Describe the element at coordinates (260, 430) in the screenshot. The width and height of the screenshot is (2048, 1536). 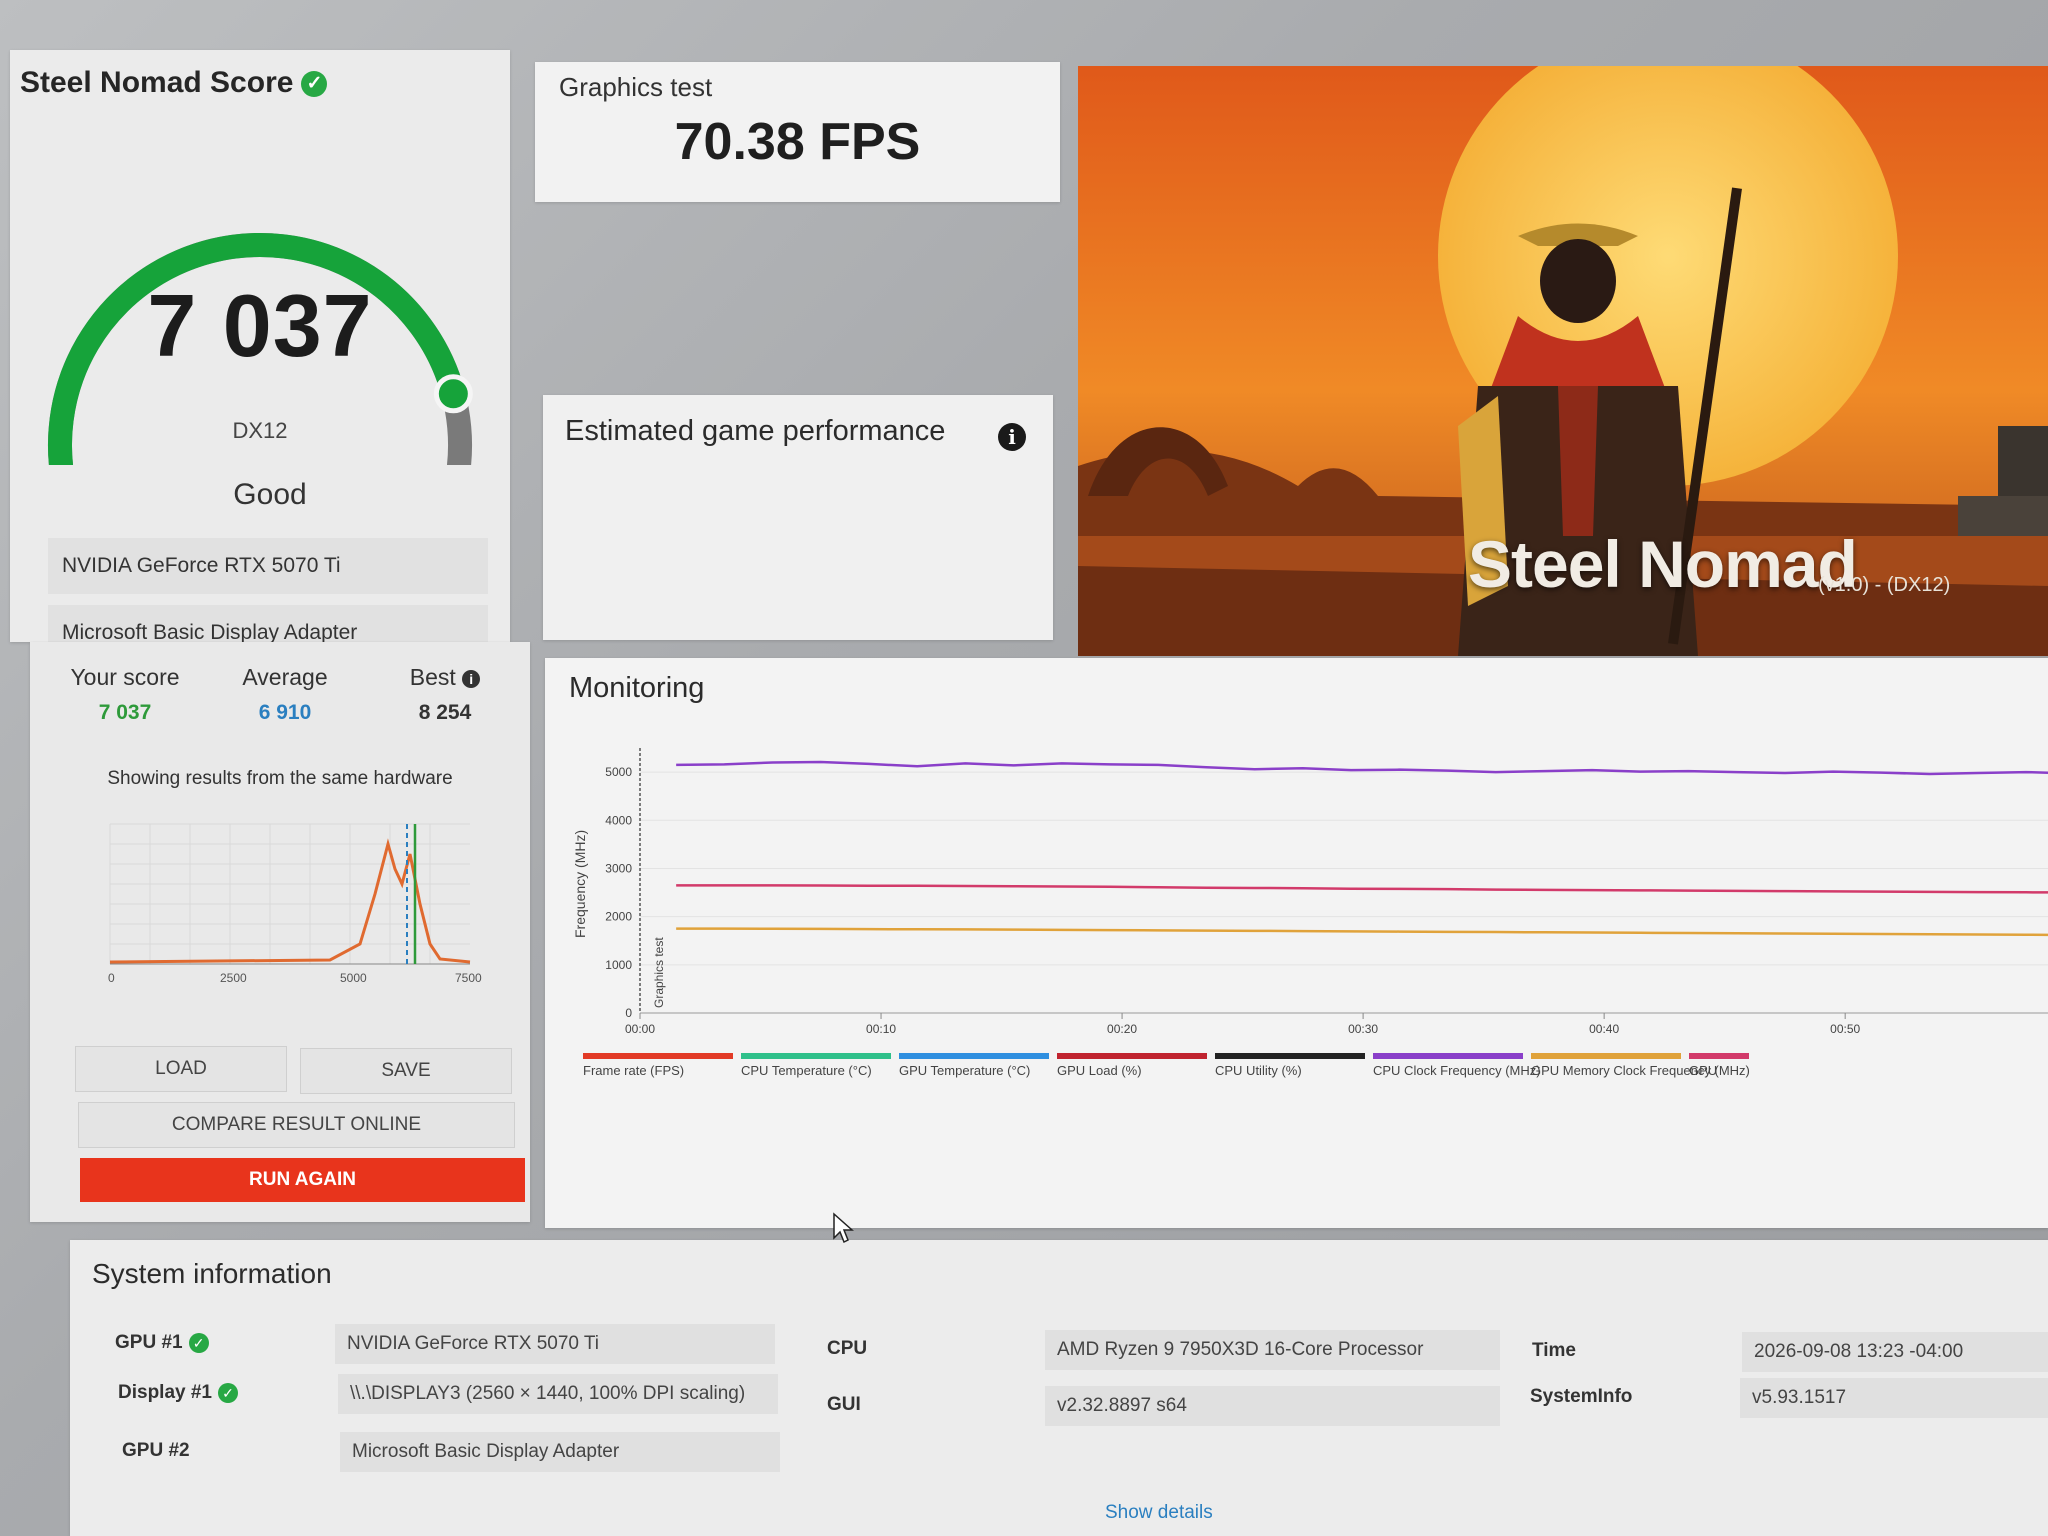
I see `score-api: DX12` at that location.